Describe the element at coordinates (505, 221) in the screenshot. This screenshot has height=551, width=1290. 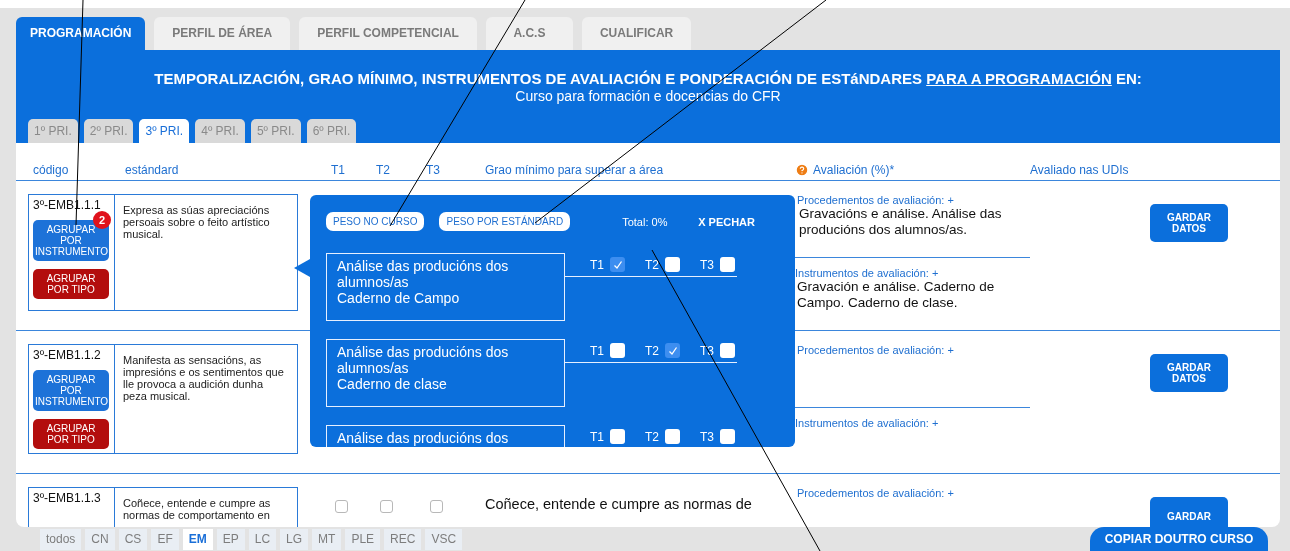
I see `weight-button: PESO POR ESTÁNDARD` at that location.